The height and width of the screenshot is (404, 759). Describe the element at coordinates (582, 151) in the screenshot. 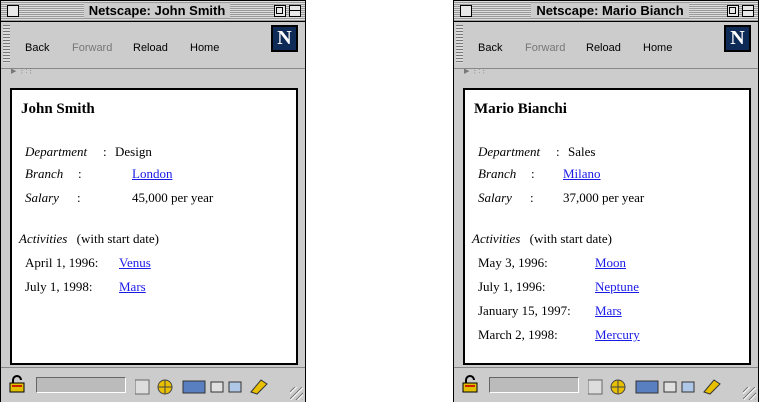

I see `department-value: Sales` at that location.